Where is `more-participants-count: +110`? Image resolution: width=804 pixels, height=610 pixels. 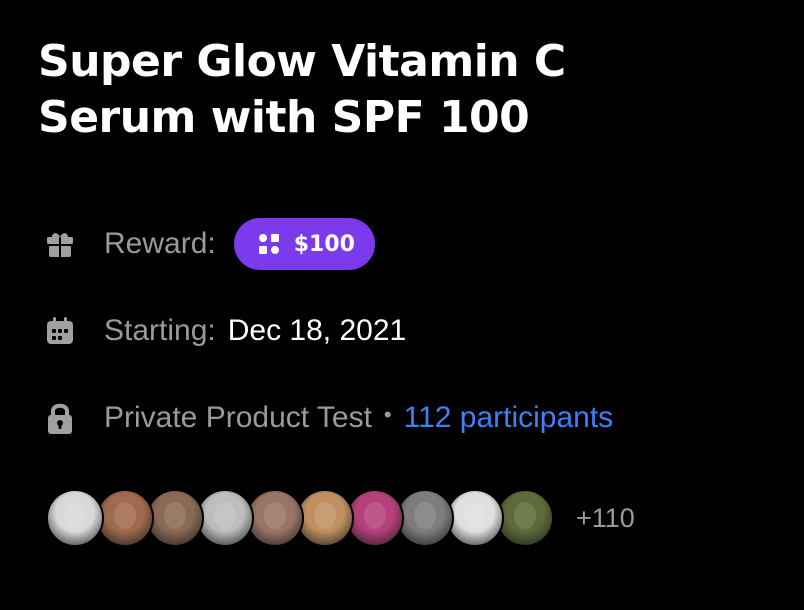
more-participants-count: +110 is located at coordinates (605, 518).